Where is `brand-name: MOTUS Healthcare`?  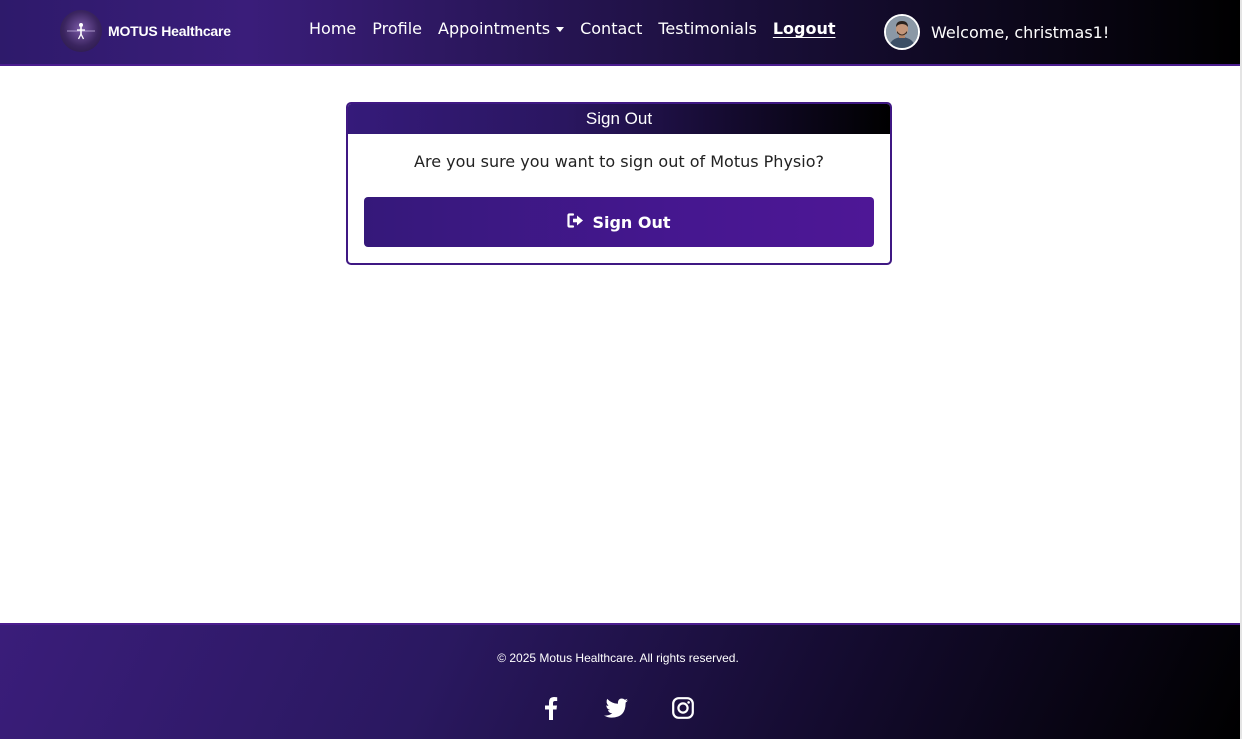
brand-name: MOTUS Healthcare is located at coordinates (169, 31).